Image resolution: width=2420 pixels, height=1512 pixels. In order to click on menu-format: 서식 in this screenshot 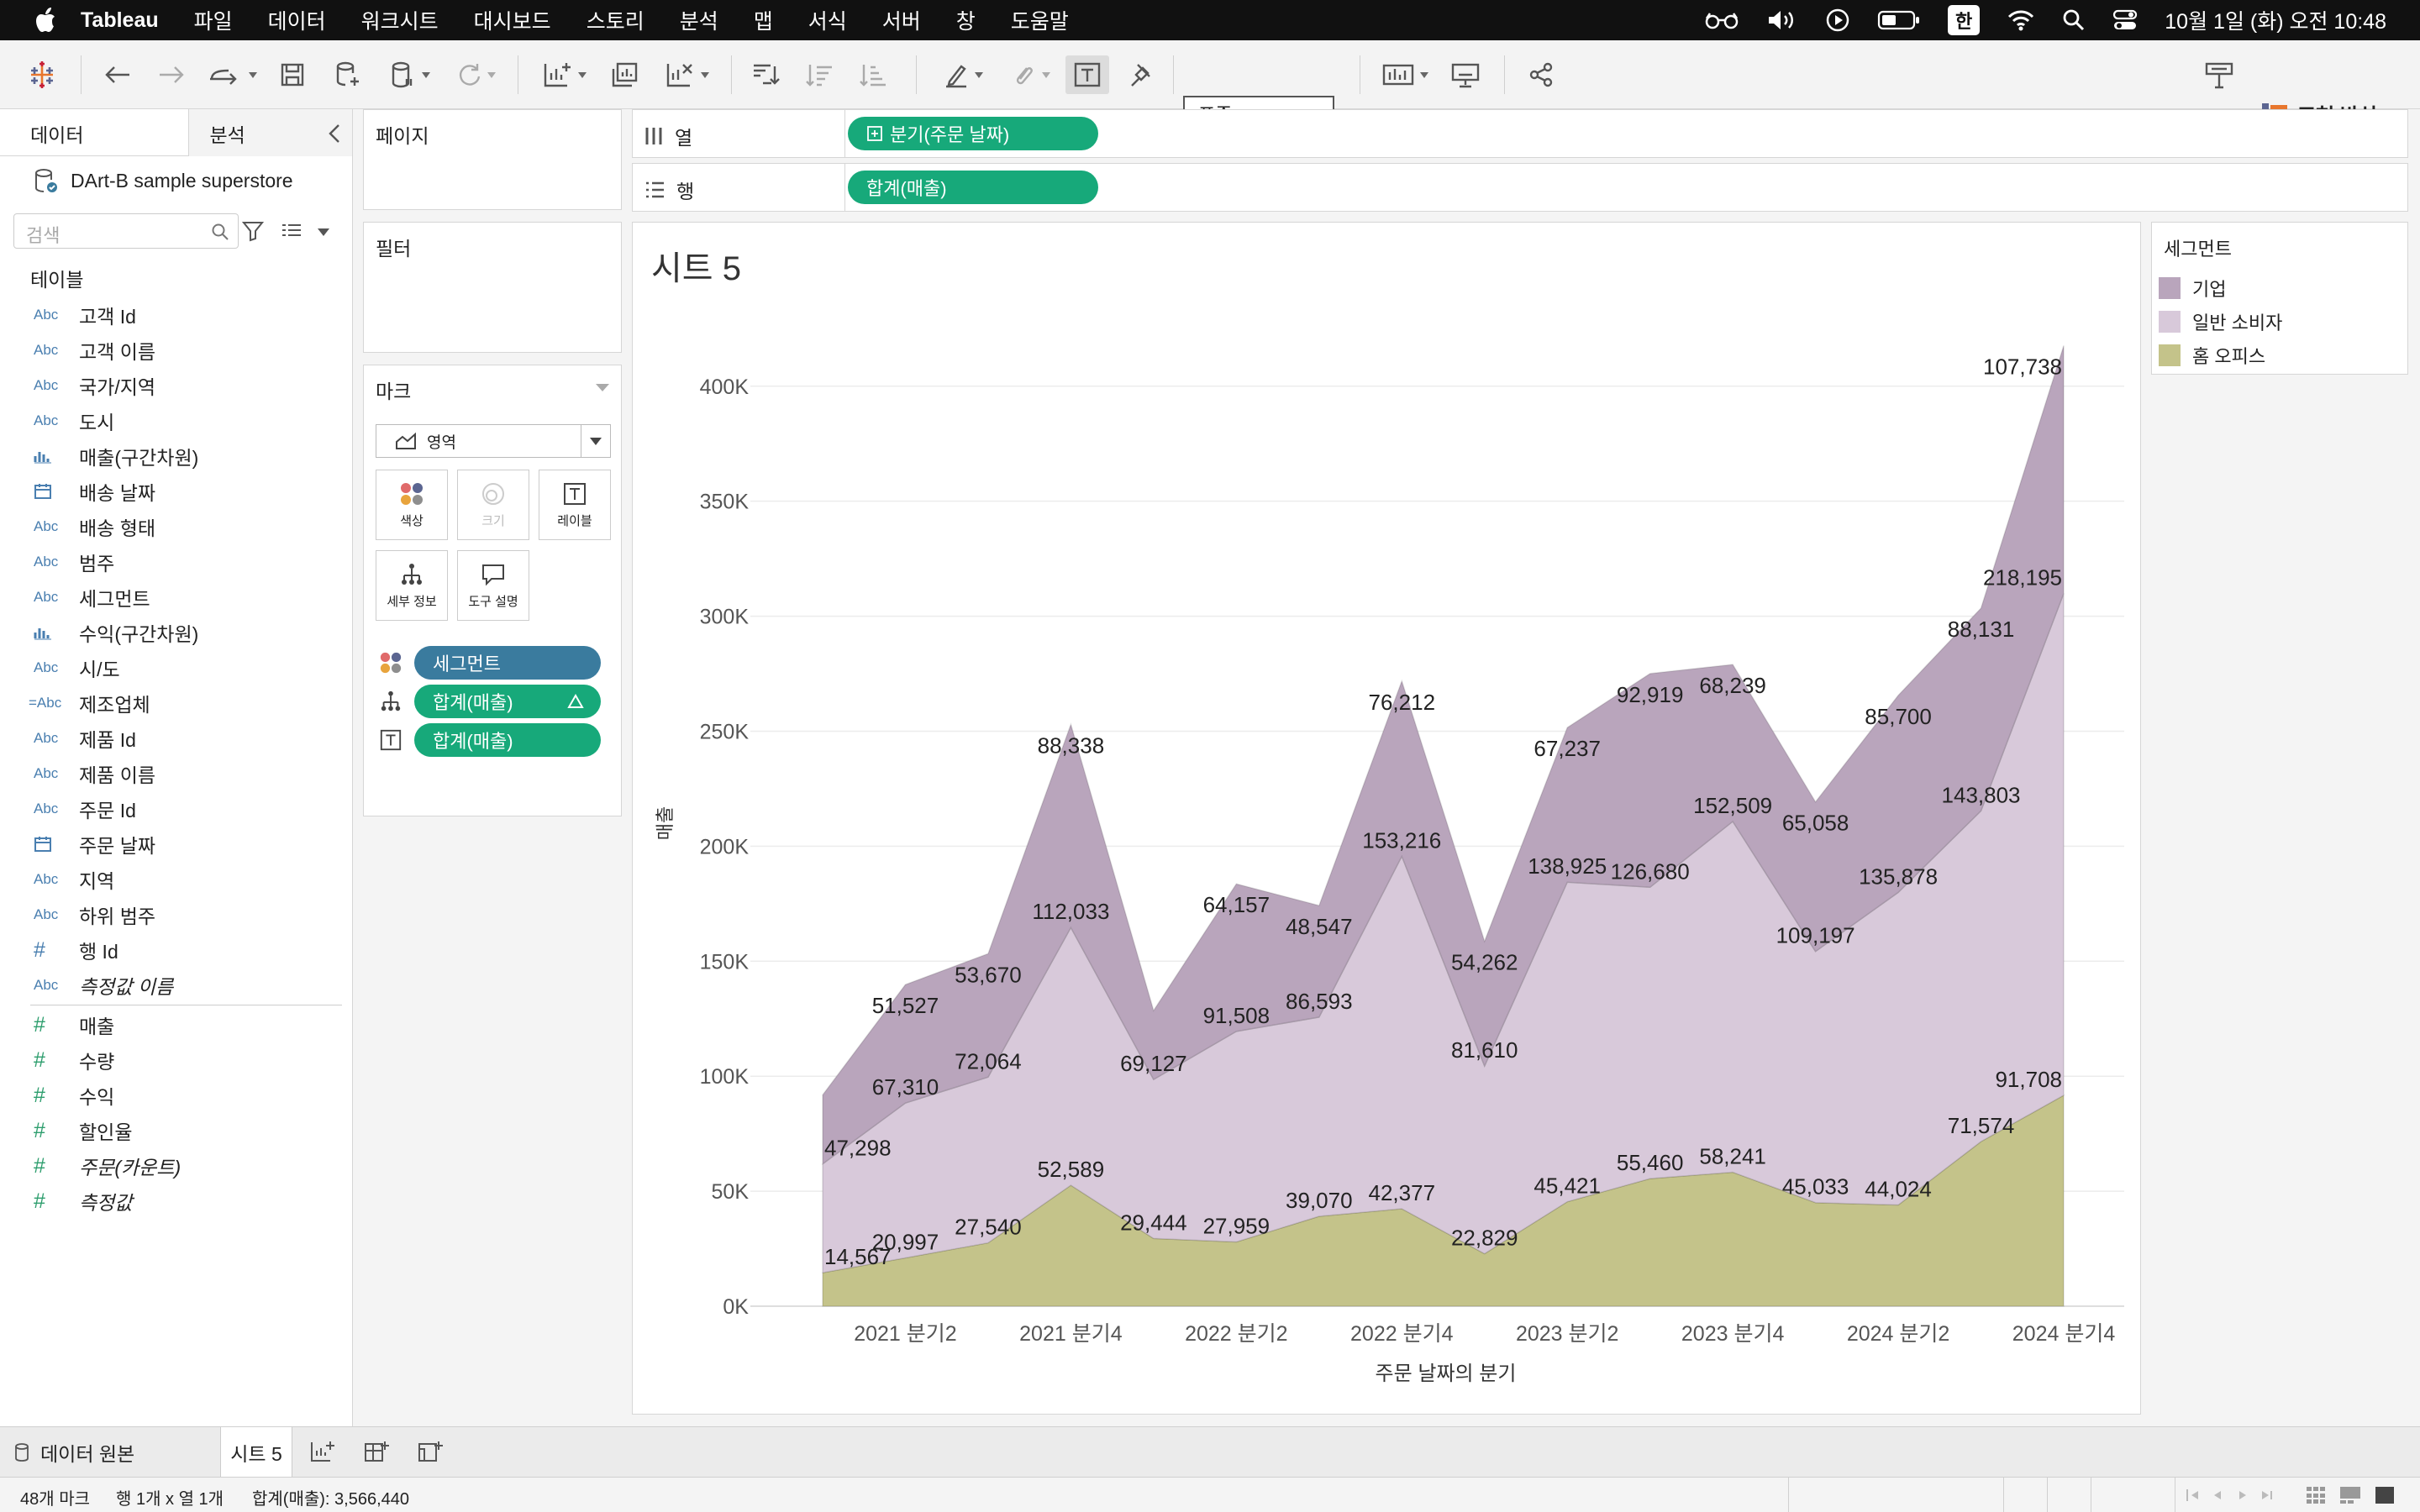, I will do `click(827, 20)`.